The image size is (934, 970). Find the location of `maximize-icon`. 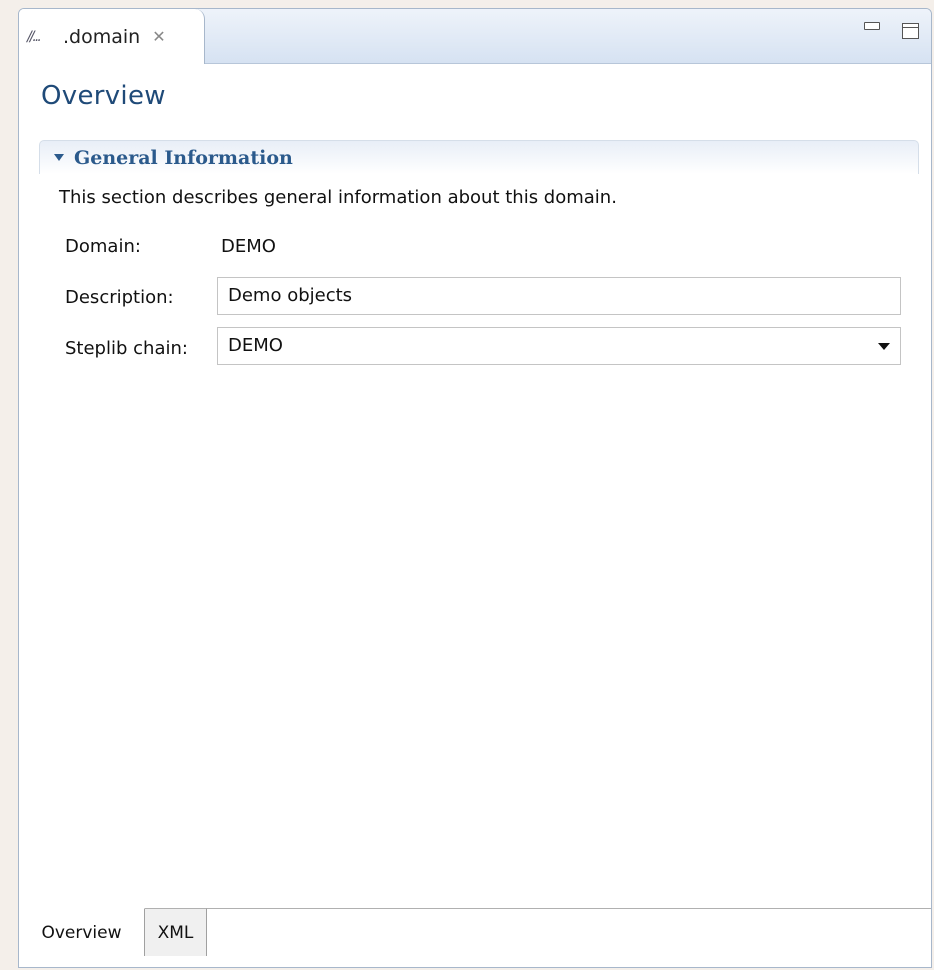

maximize-icon is located at coordinates (910, 31).